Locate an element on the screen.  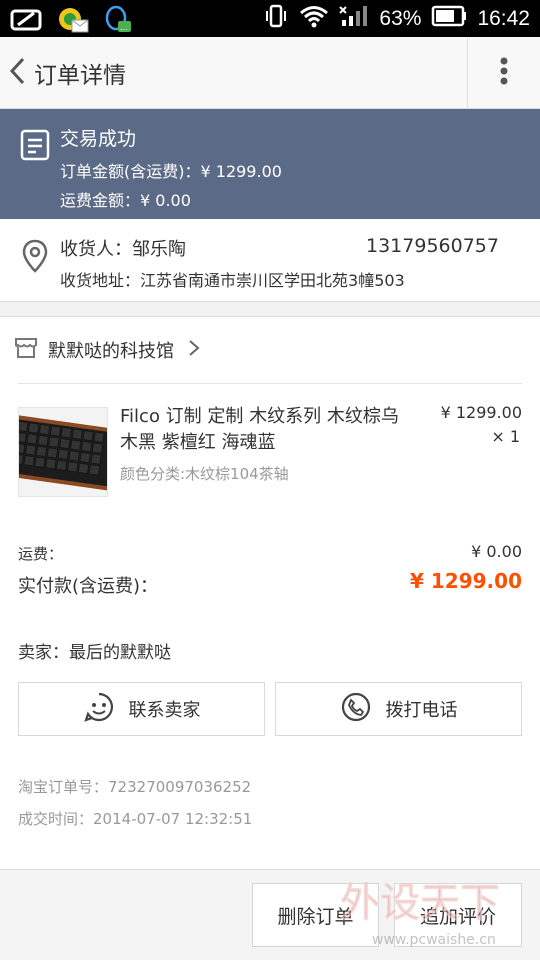
shipping-fee-label: 运费： is located at coordinates (41, 554).